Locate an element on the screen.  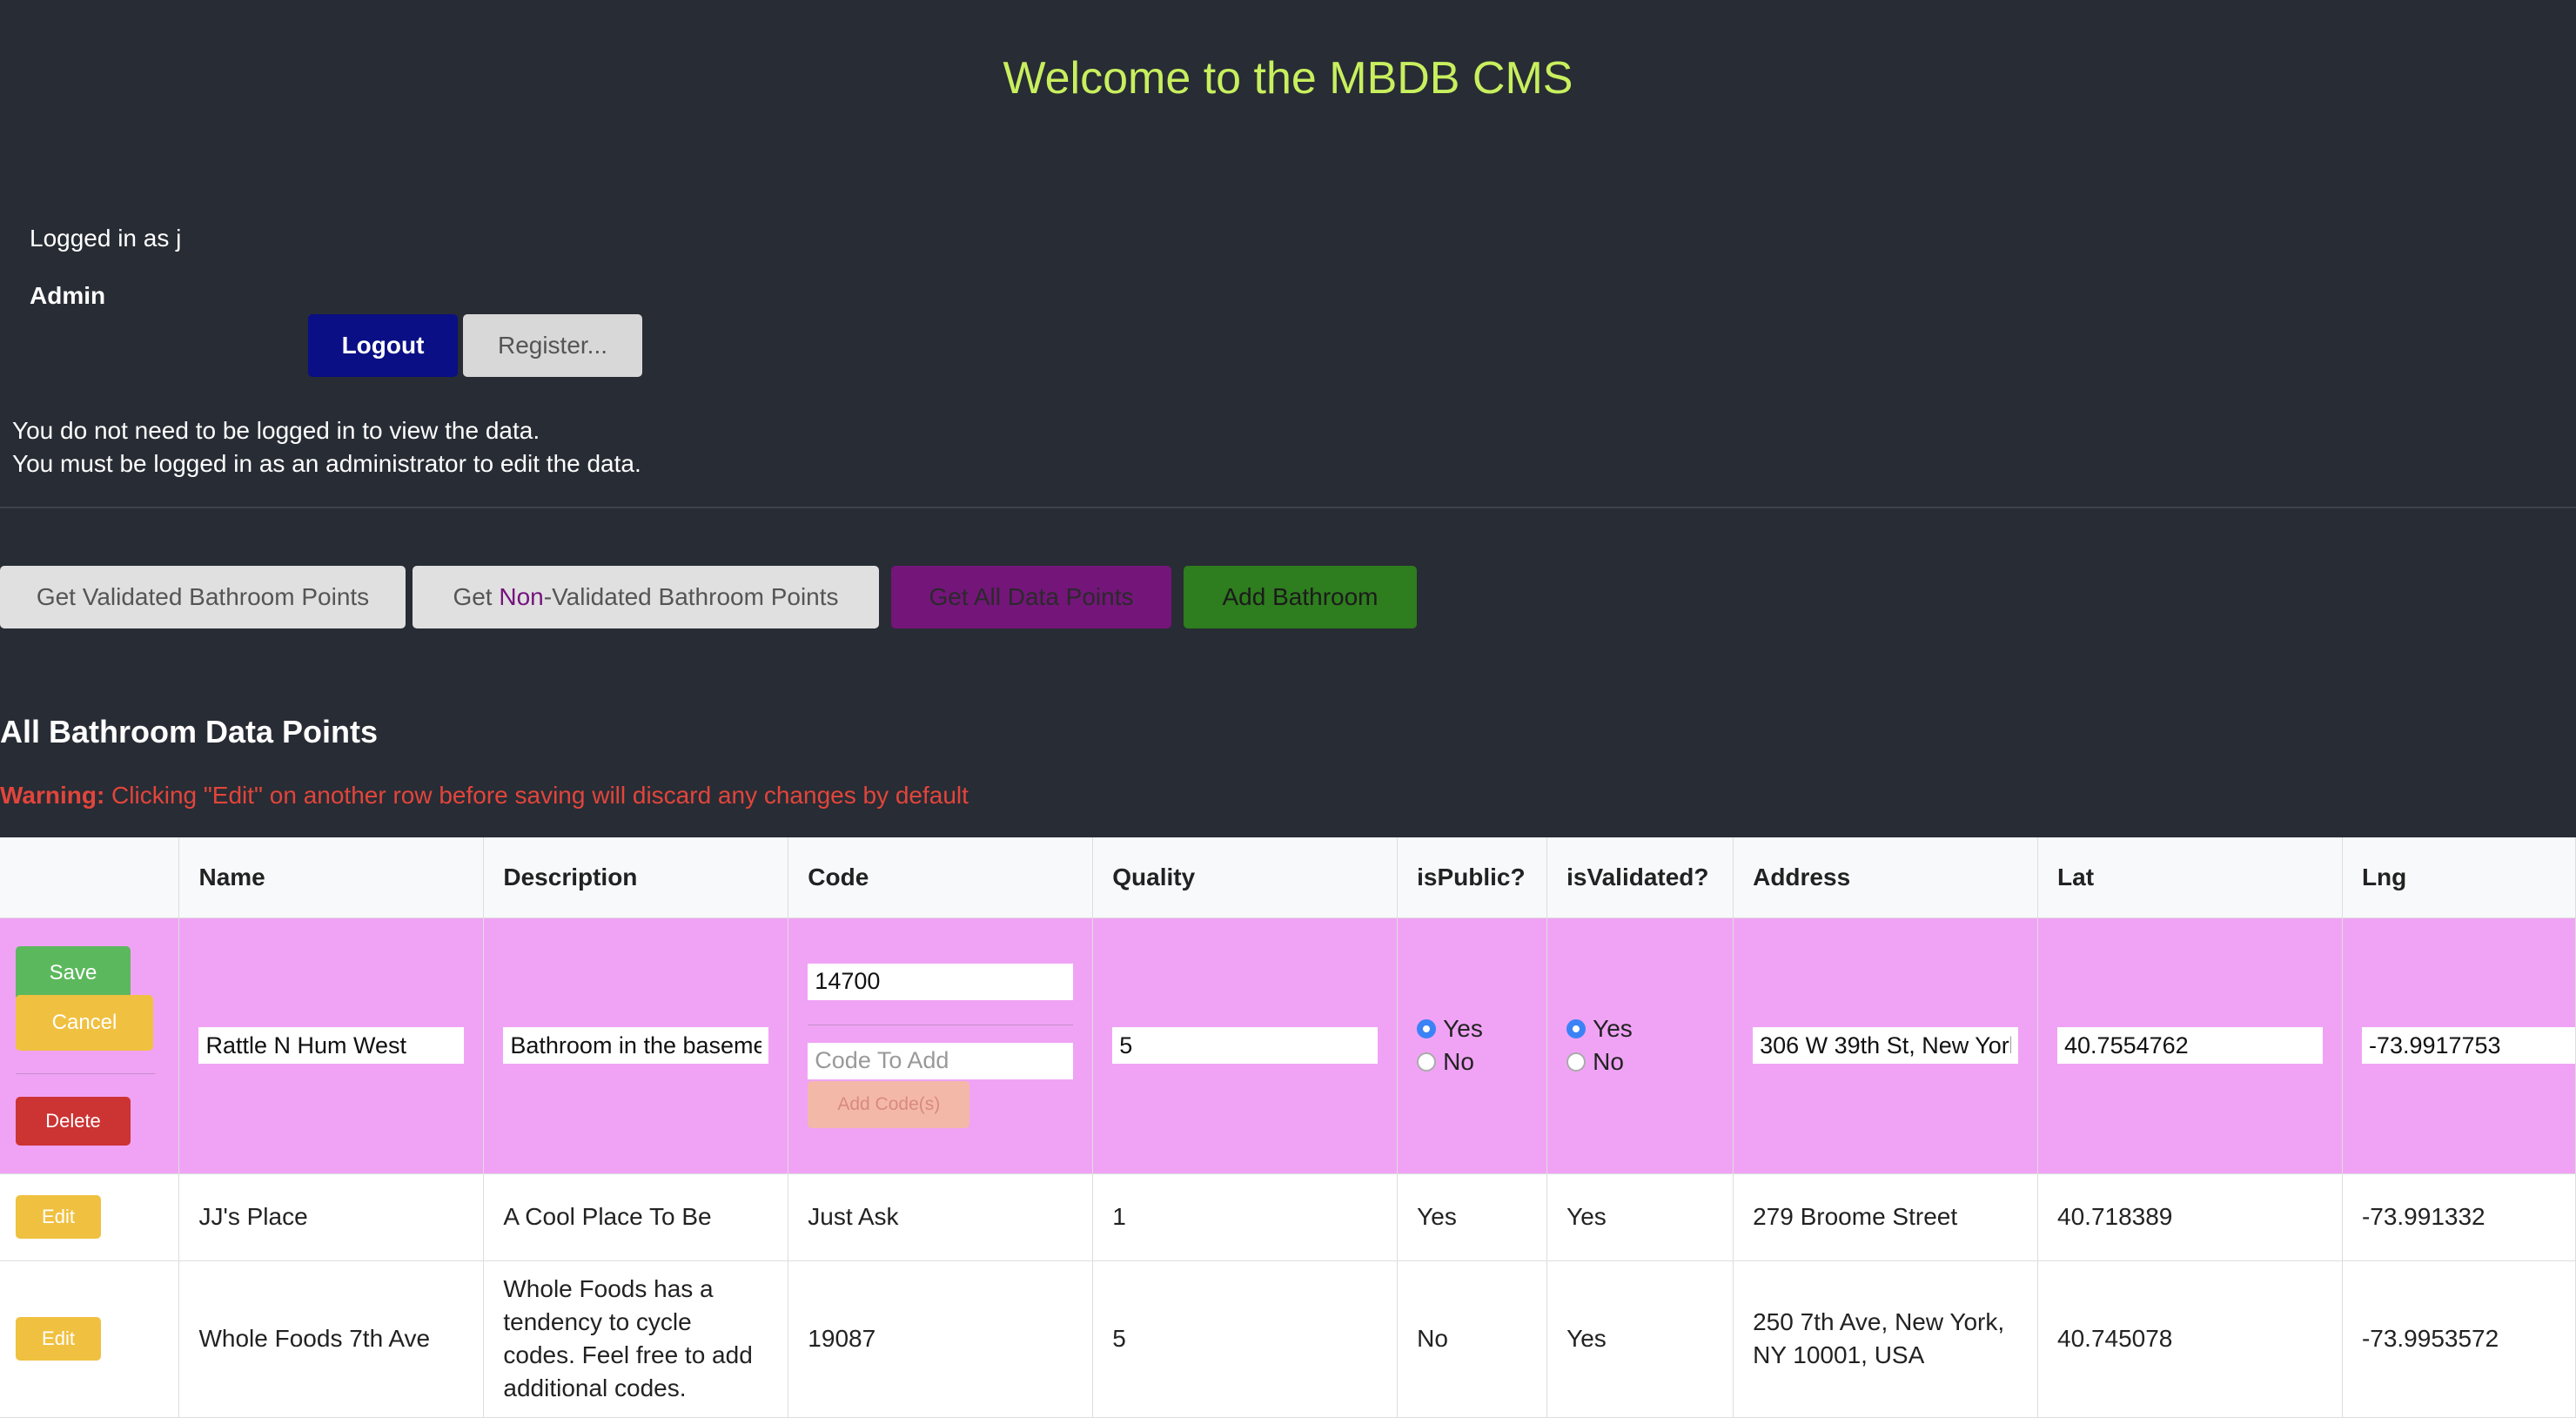
is-validated-cell: Yes No is located at coordinates (1640, 1045).